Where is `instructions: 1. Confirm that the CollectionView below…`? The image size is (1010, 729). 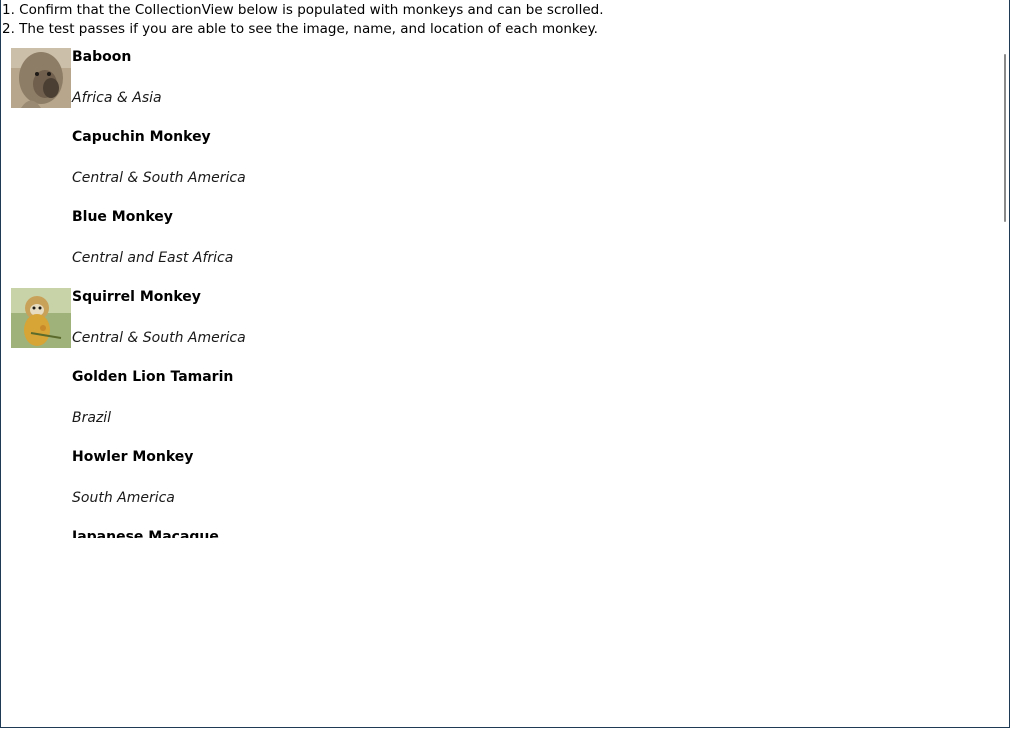
instructions: 1. Confirm that the CollectionView below… is located at coordinates (303, 20).